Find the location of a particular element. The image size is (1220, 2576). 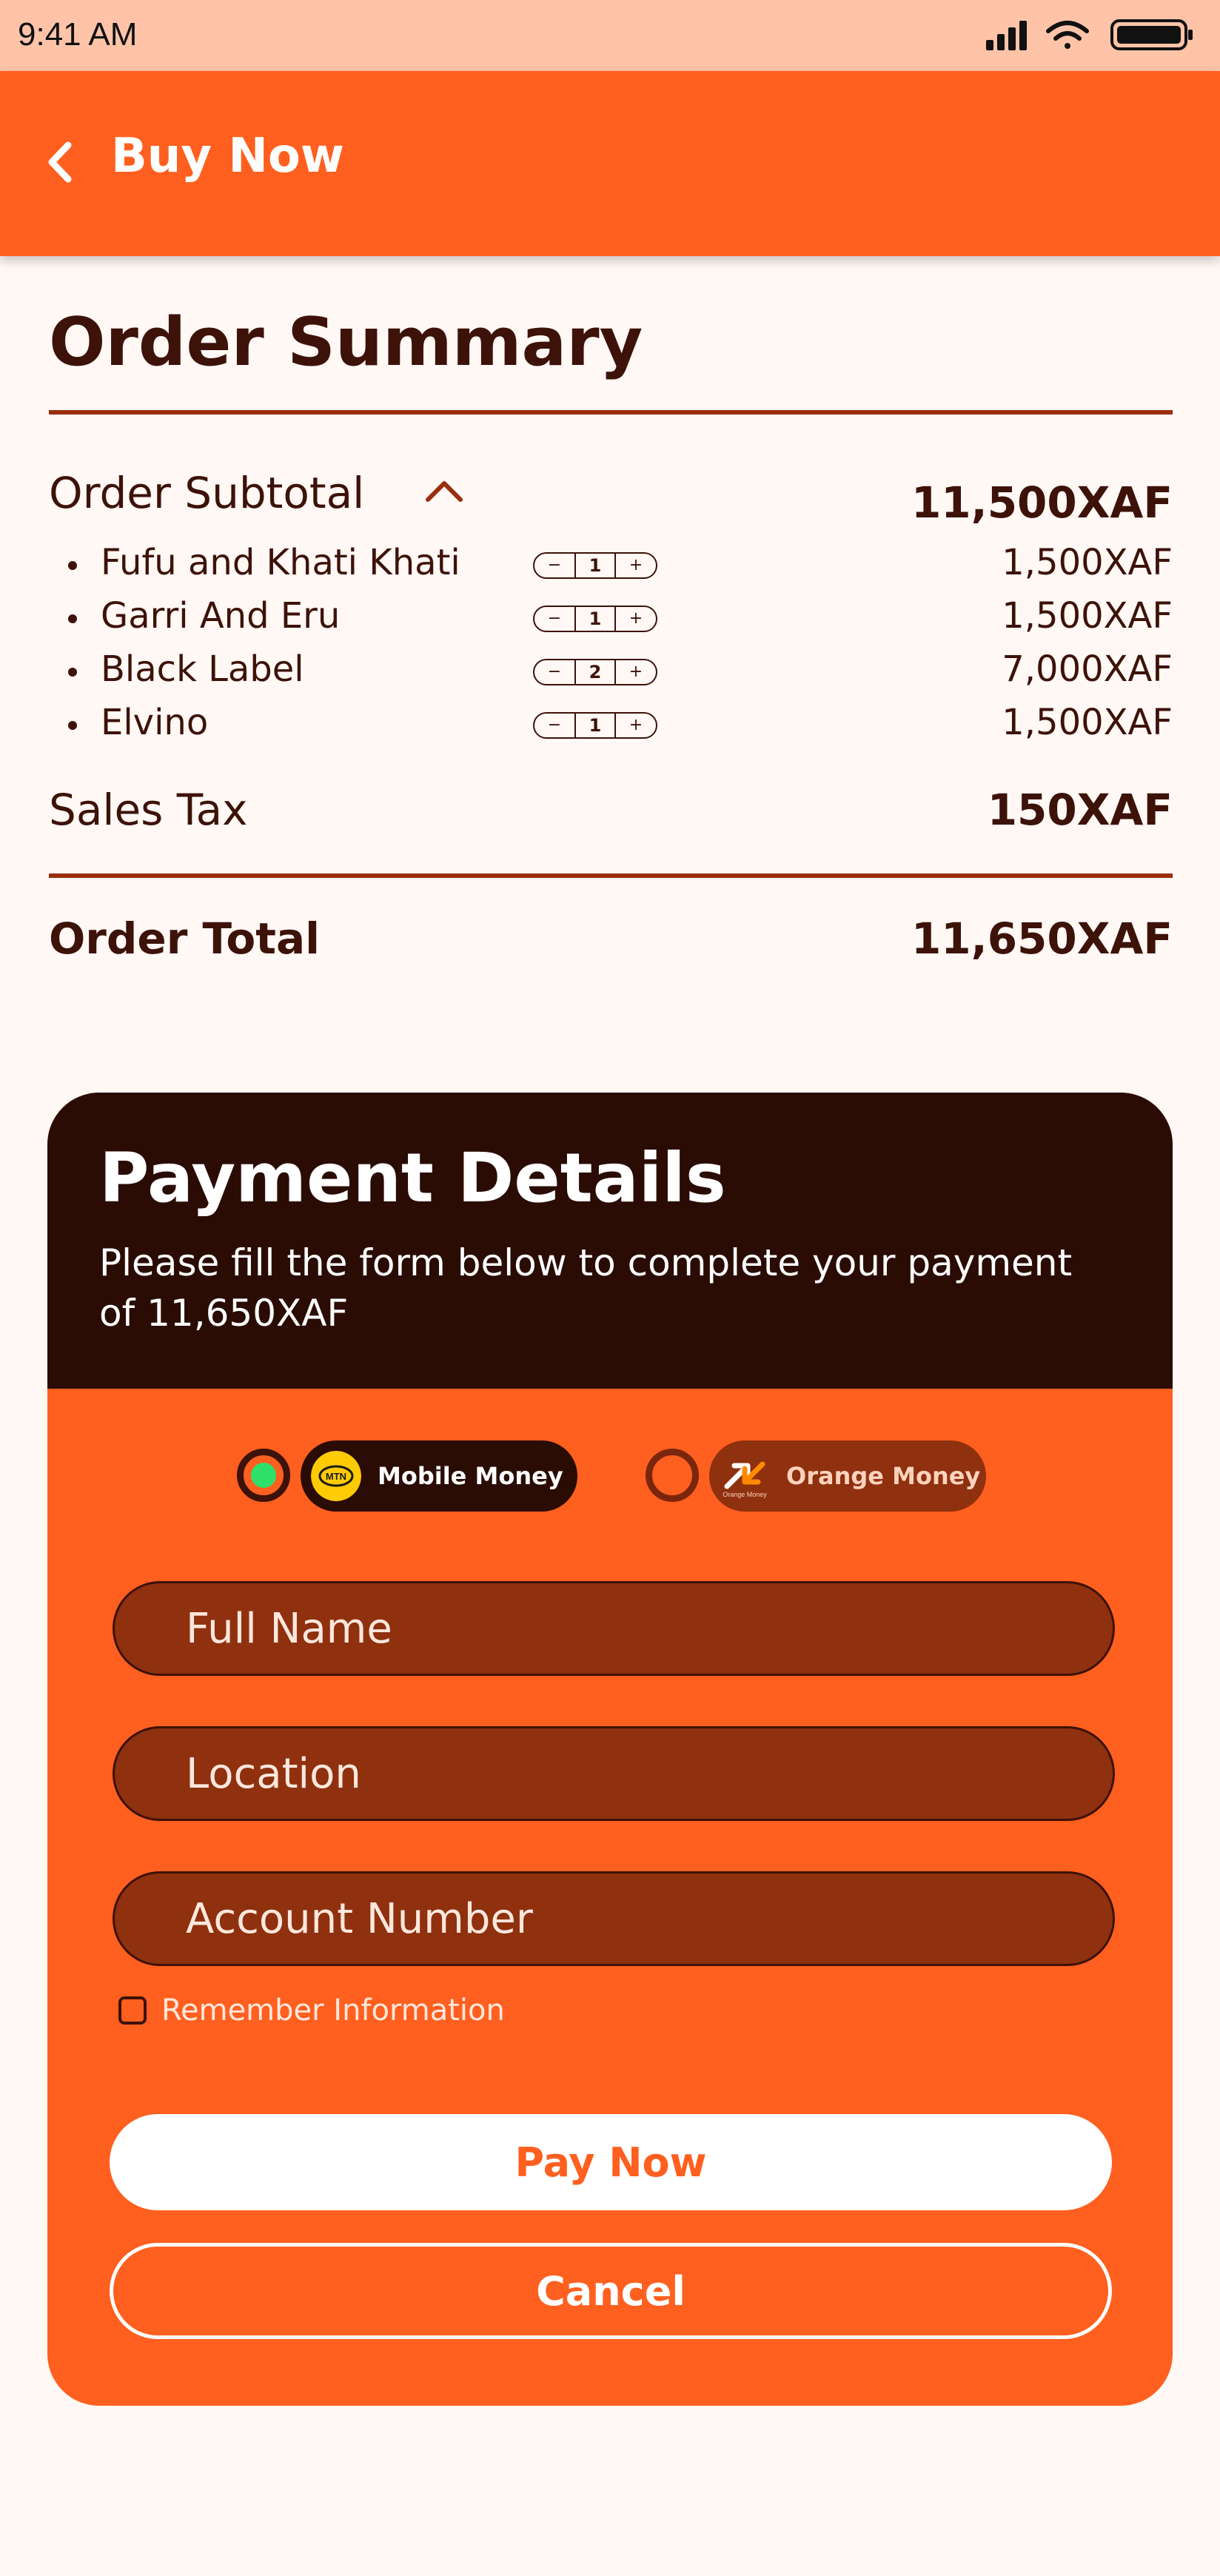

mtn-logo-text: MTN is located at coordinates (336, 1476).